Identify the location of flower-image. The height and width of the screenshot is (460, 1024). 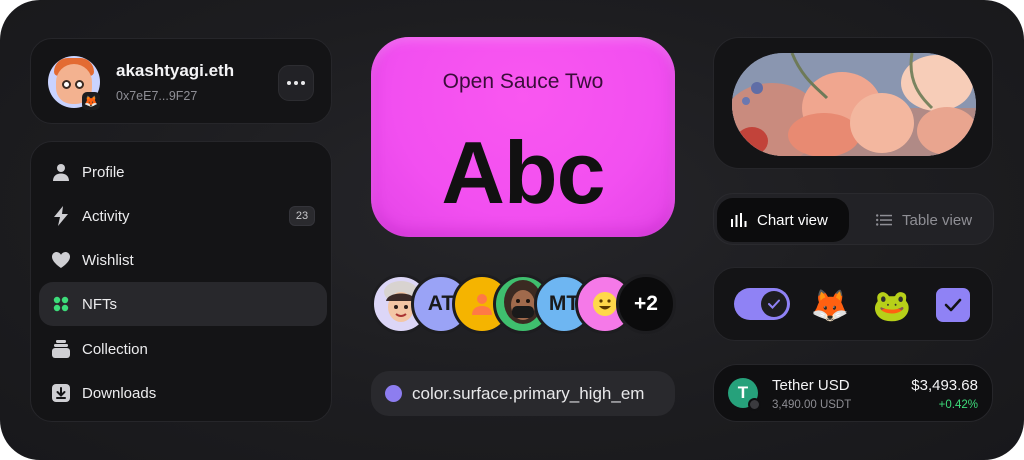
(854, 104).